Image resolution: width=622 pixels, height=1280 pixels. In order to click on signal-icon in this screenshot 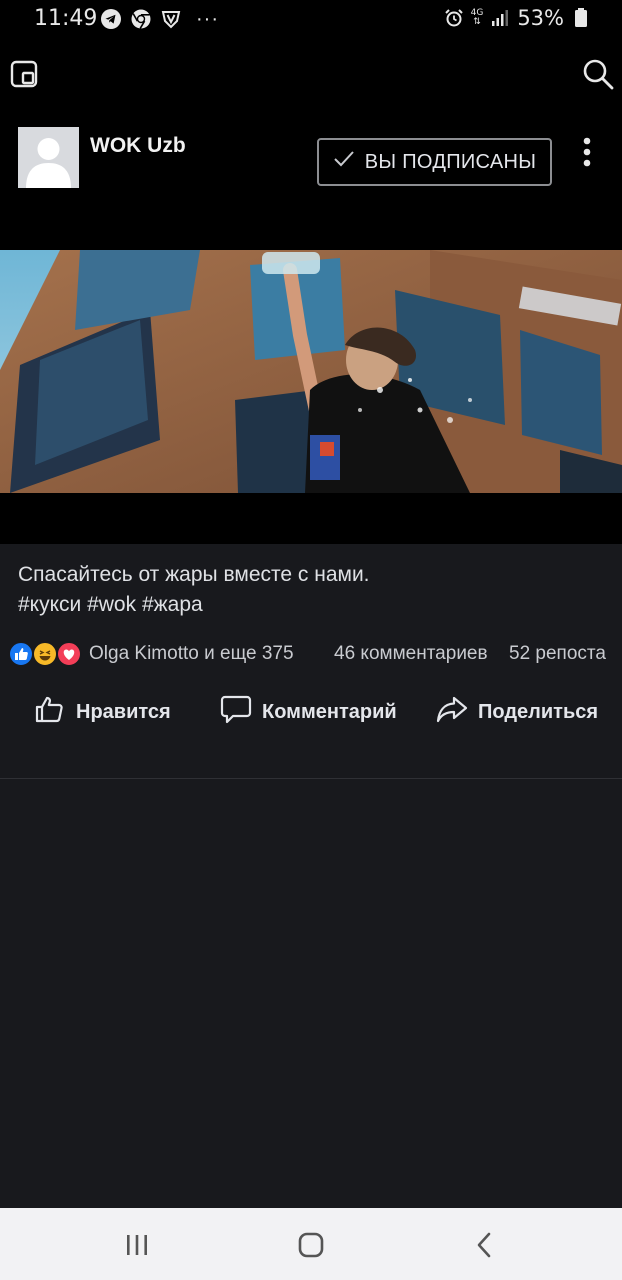, I will do `click(500, 18)`.